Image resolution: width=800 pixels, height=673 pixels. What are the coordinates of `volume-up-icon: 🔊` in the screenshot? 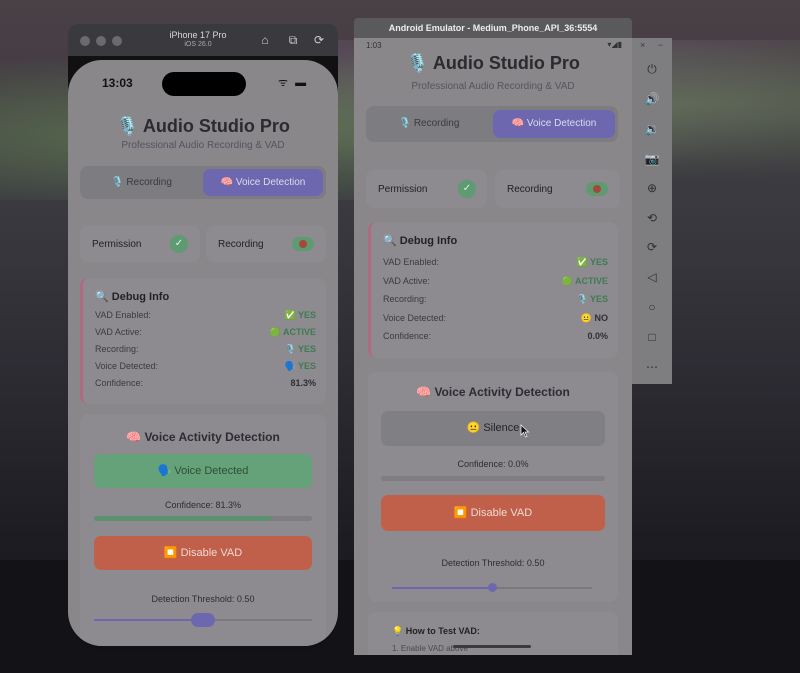 It's located at (652, 99).